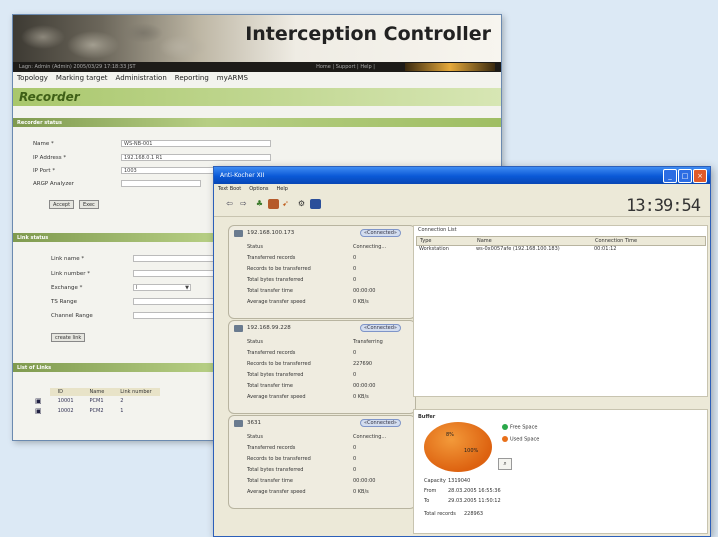  I want to click on header-banner-image, so click(113, 38).